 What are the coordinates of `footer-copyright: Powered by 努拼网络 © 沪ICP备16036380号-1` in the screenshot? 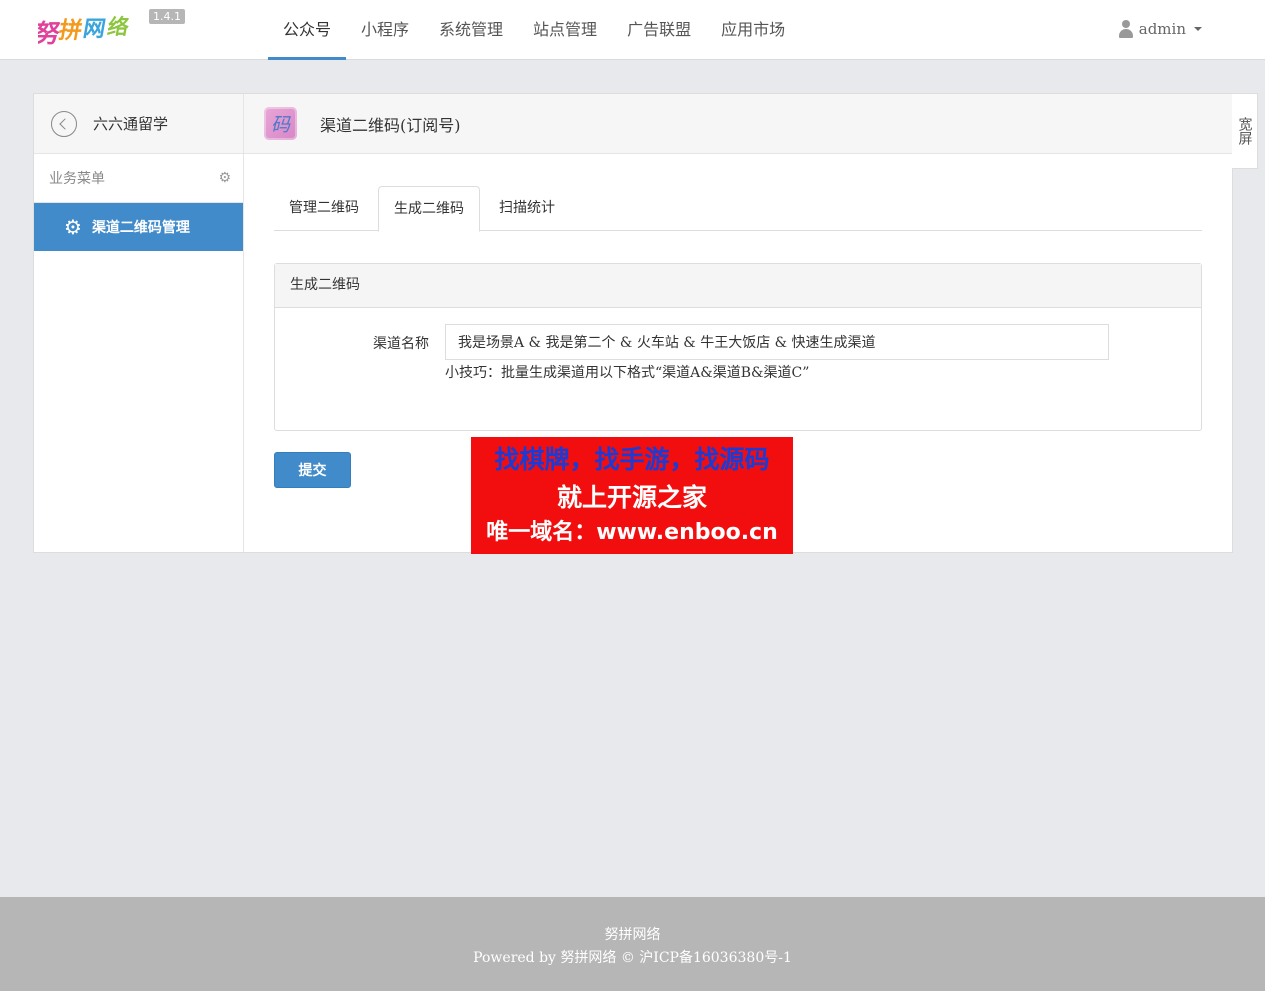 It's located at (632, 958).